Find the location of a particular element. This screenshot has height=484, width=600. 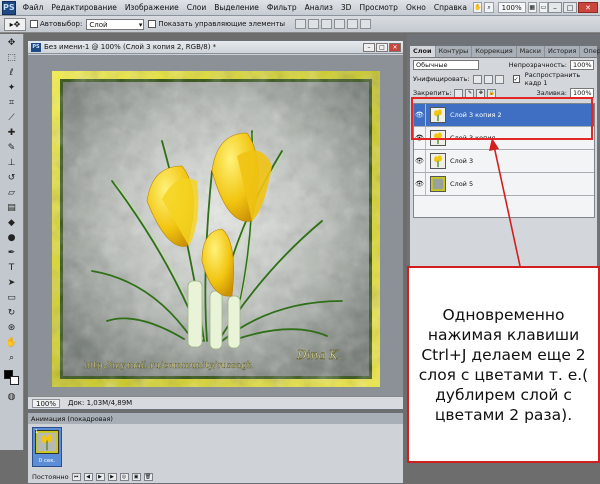

menu-layers: Слои is located at coordinates (197, 7).